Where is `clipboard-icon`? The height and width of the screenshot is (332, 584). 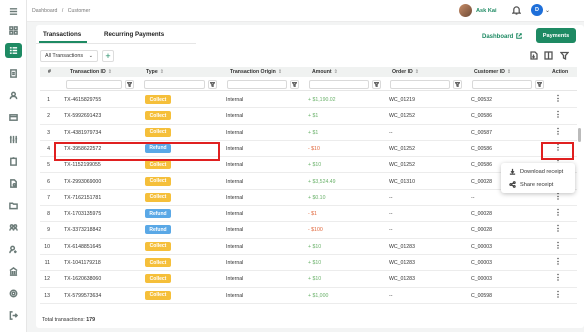
clipboard-icon is located at coordinates (13, 161).